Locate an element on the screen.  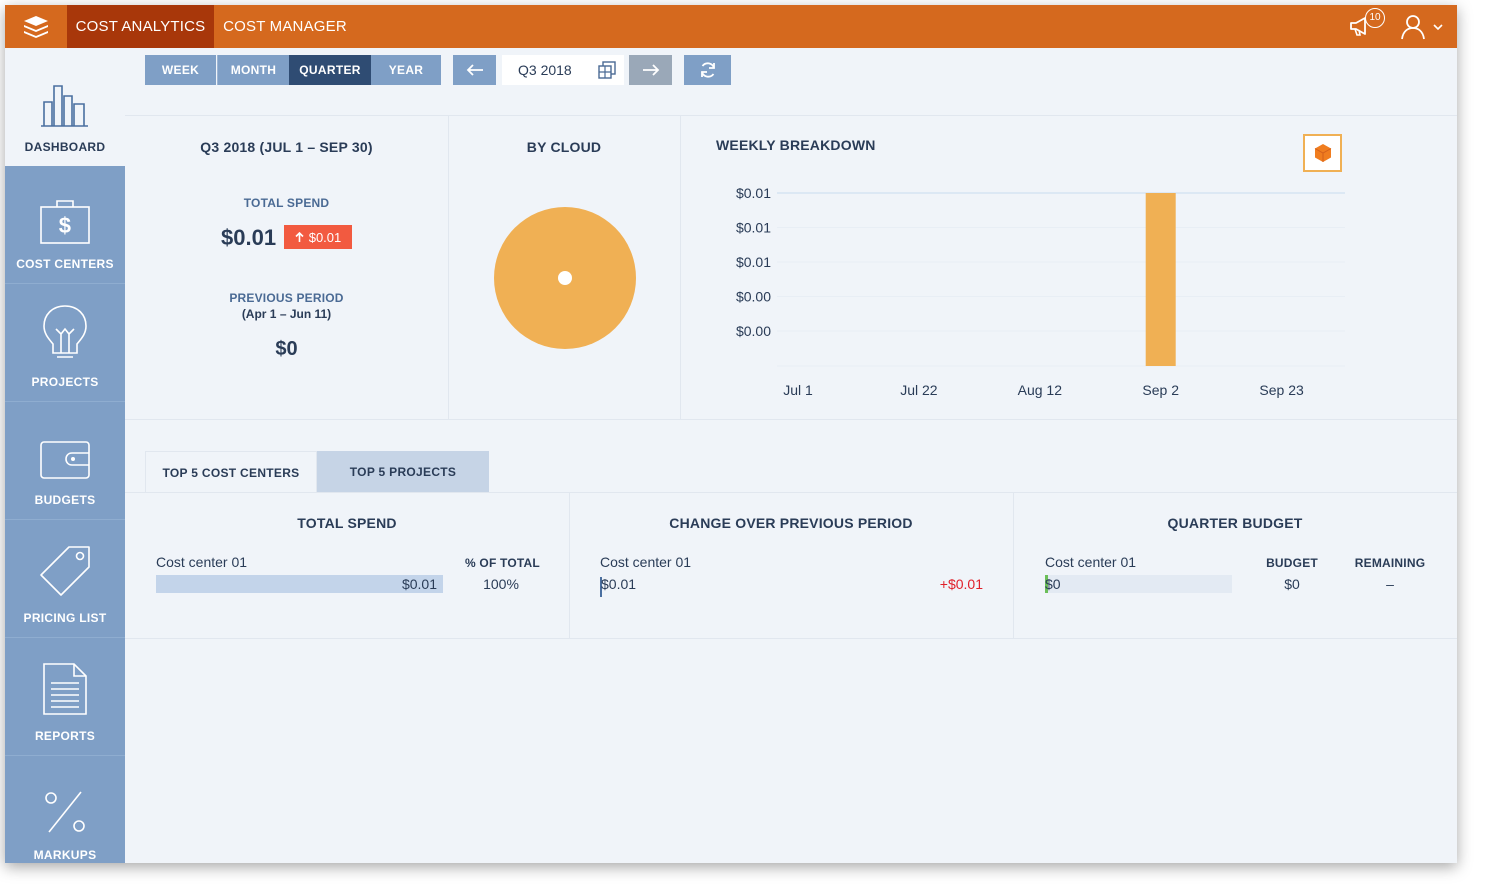
previous-period-label: PREVIOUS PERIOD is located at coordinates (286, 298).